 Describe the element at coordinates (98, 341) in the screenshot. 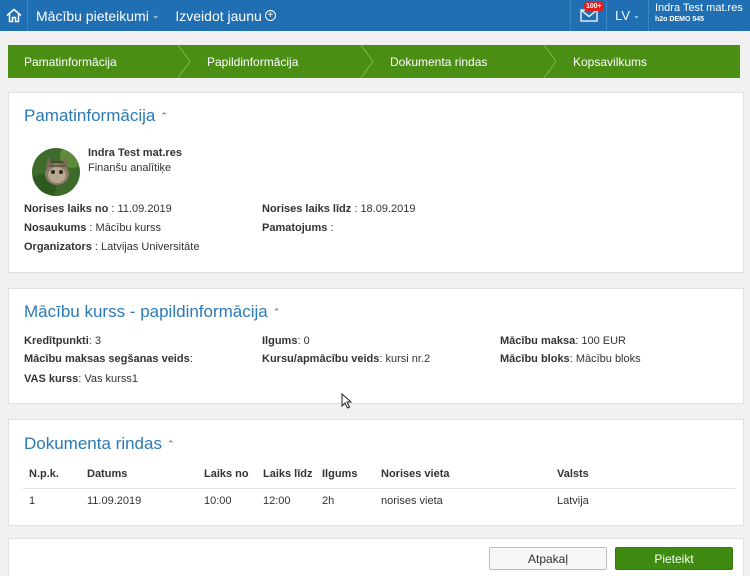

I see `field-value: 3` at that location.